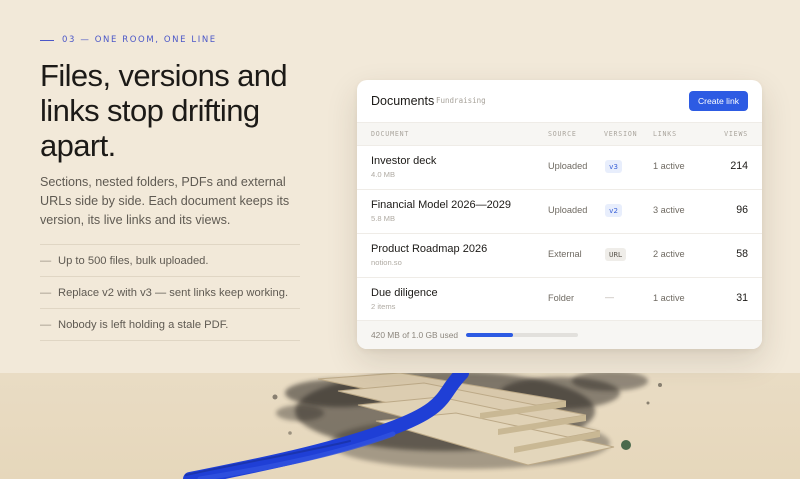 The image size is (800, 479). I want to click on view-count: 58, so click(742, 254).